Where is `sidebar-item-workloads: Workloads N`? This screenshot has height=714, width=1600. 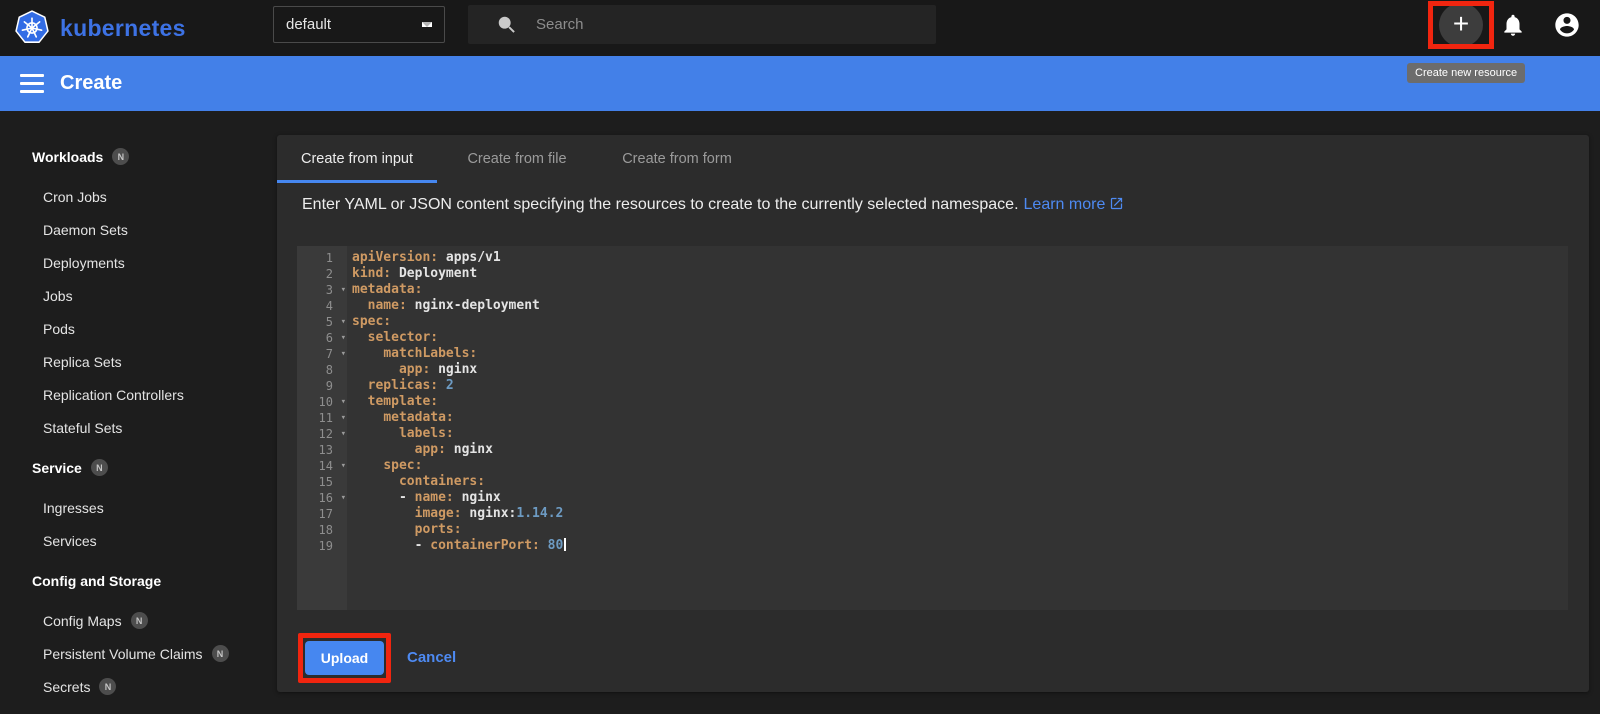
sidebar-item-workloads: Workloads N is located at coordinates (138, 156).